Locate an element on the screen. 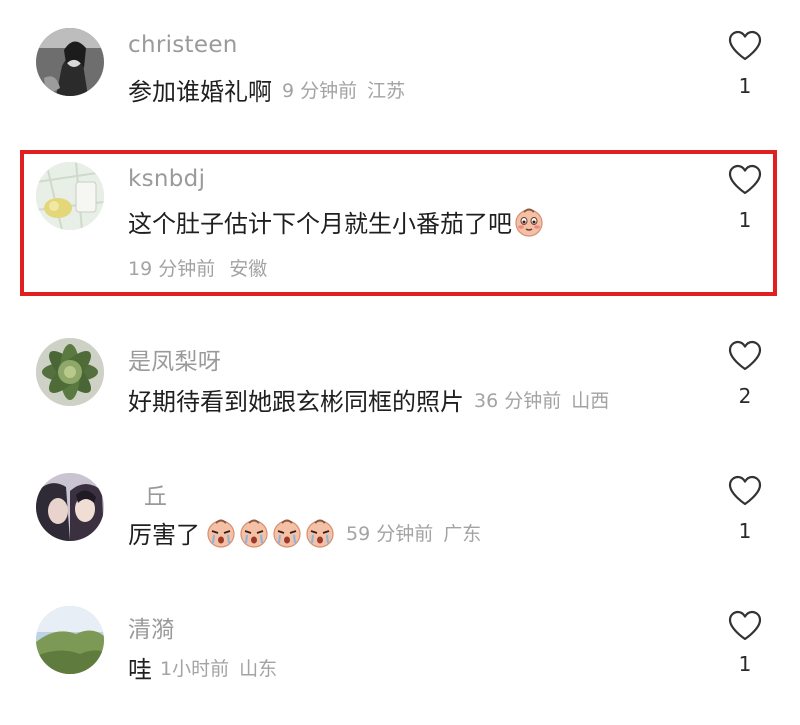 This screenshot has height=725, width=800. comment-username: christeen is located at coordinates (183, 45).